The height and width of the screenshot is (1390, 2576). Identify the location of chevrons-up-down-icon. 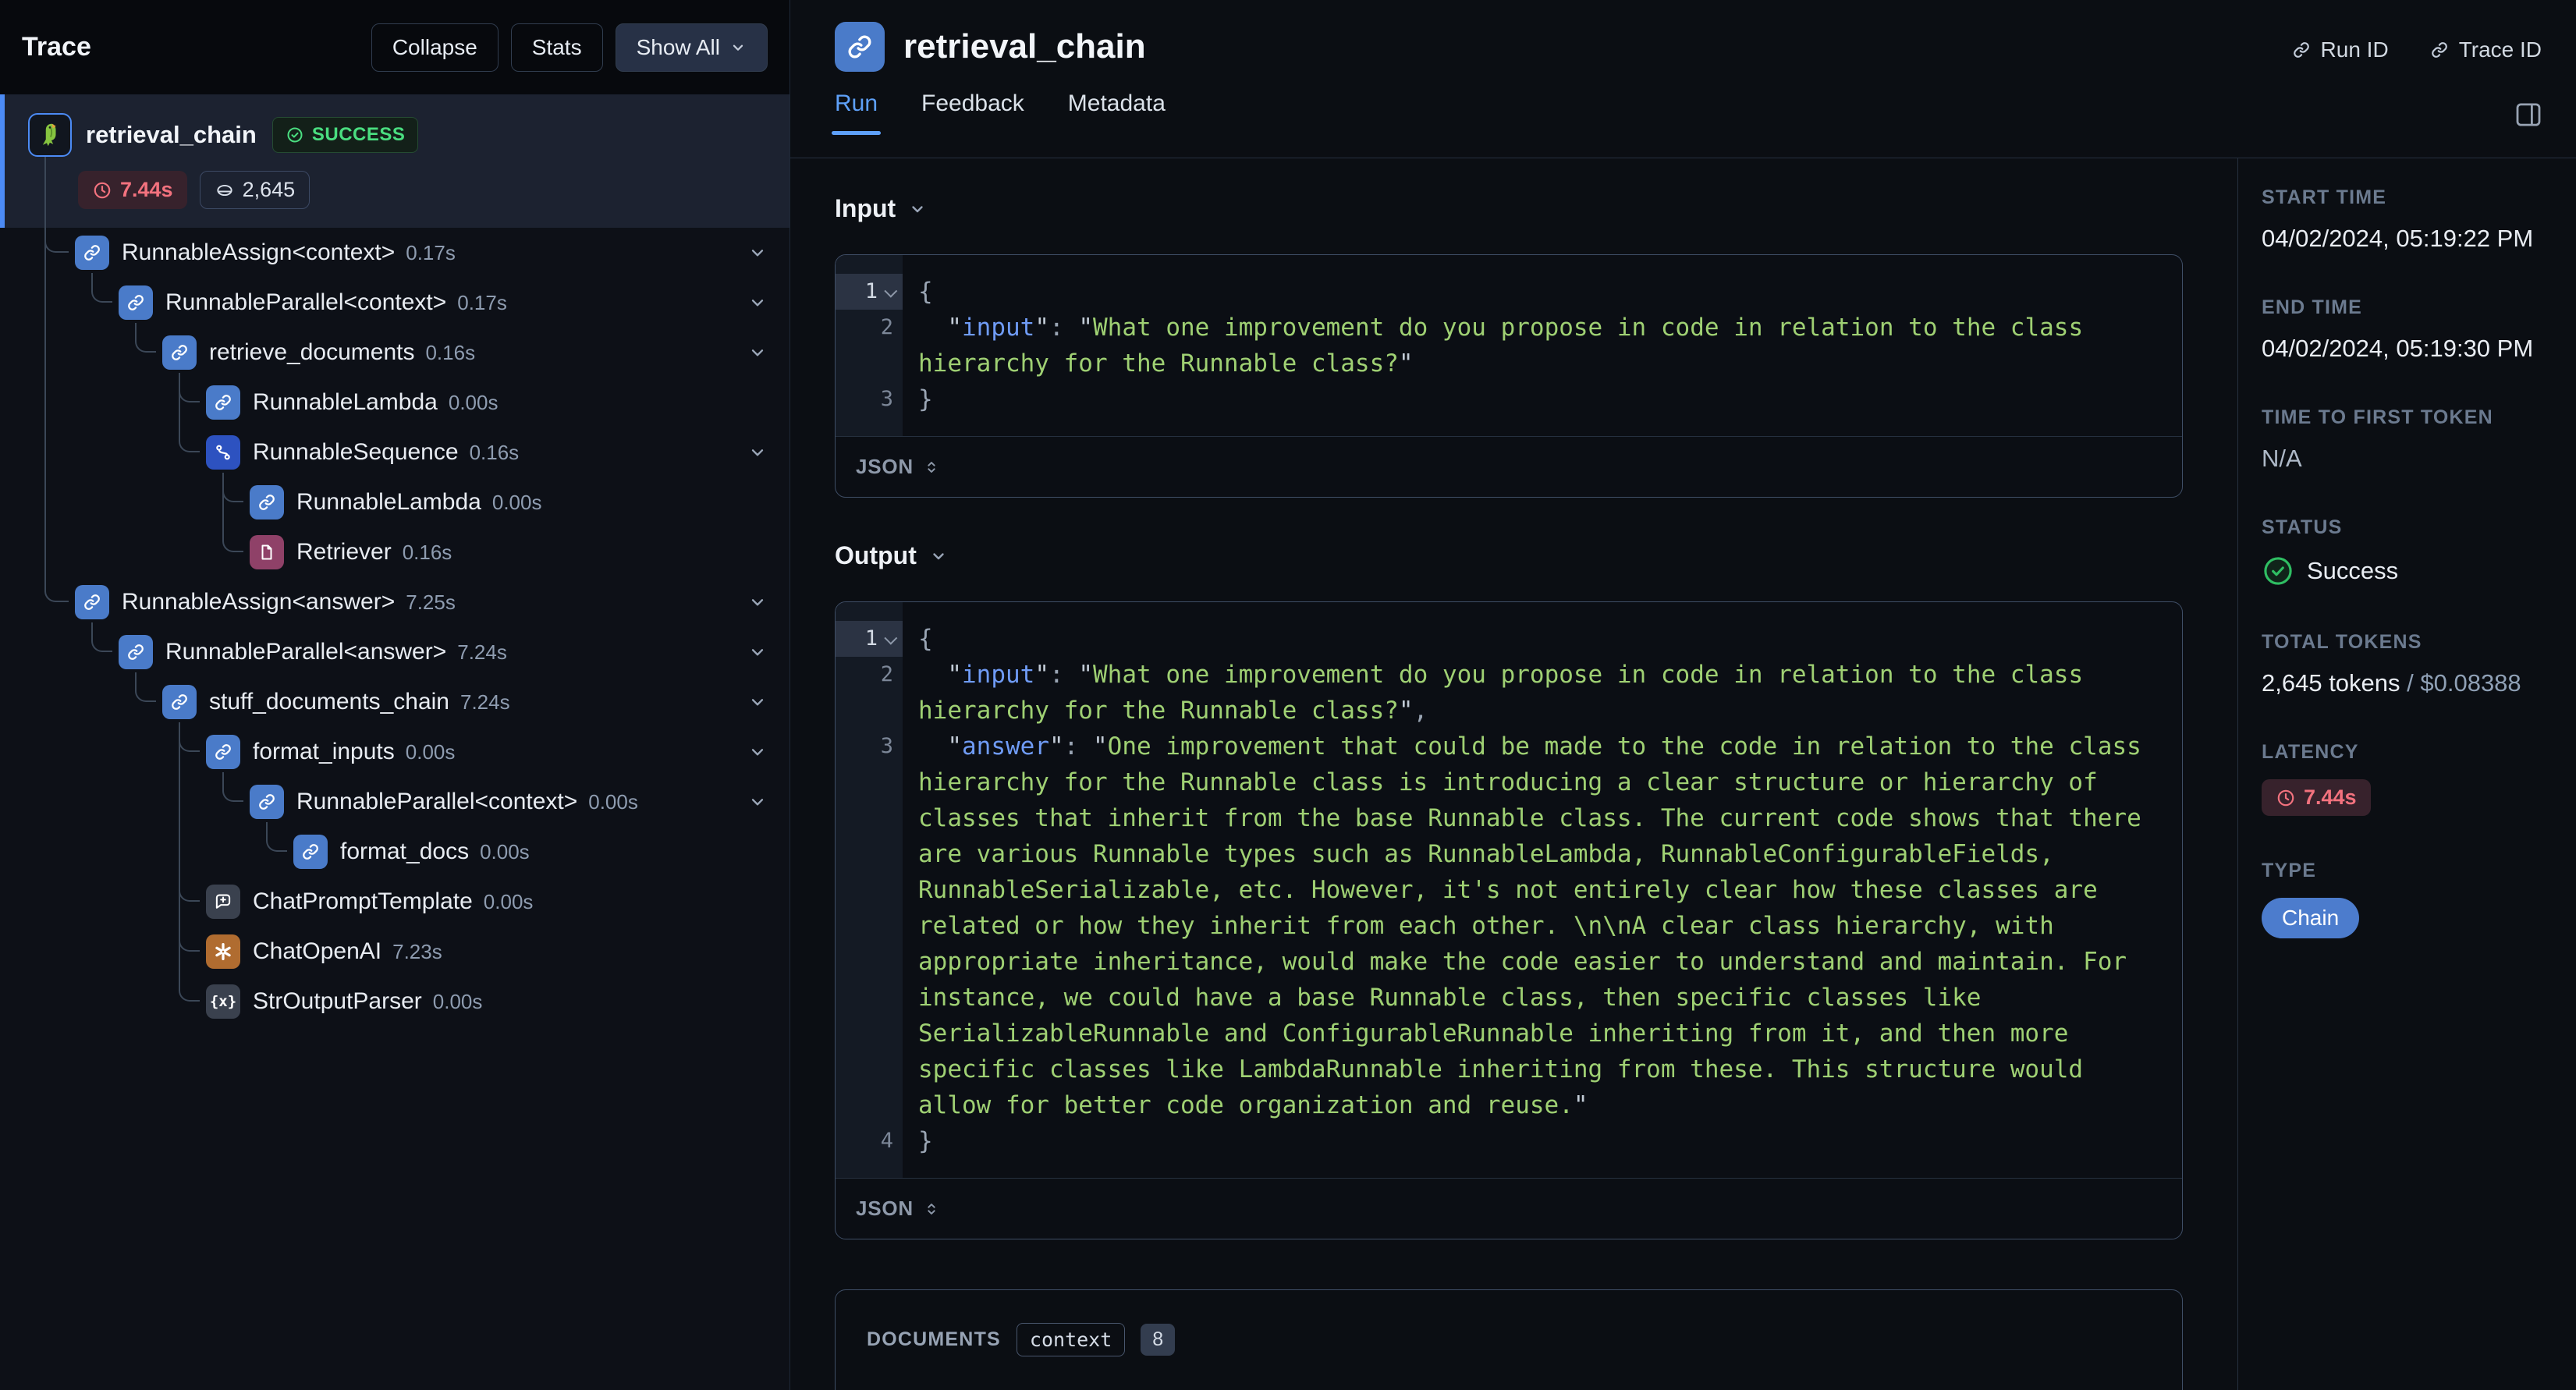
(931, 1208).